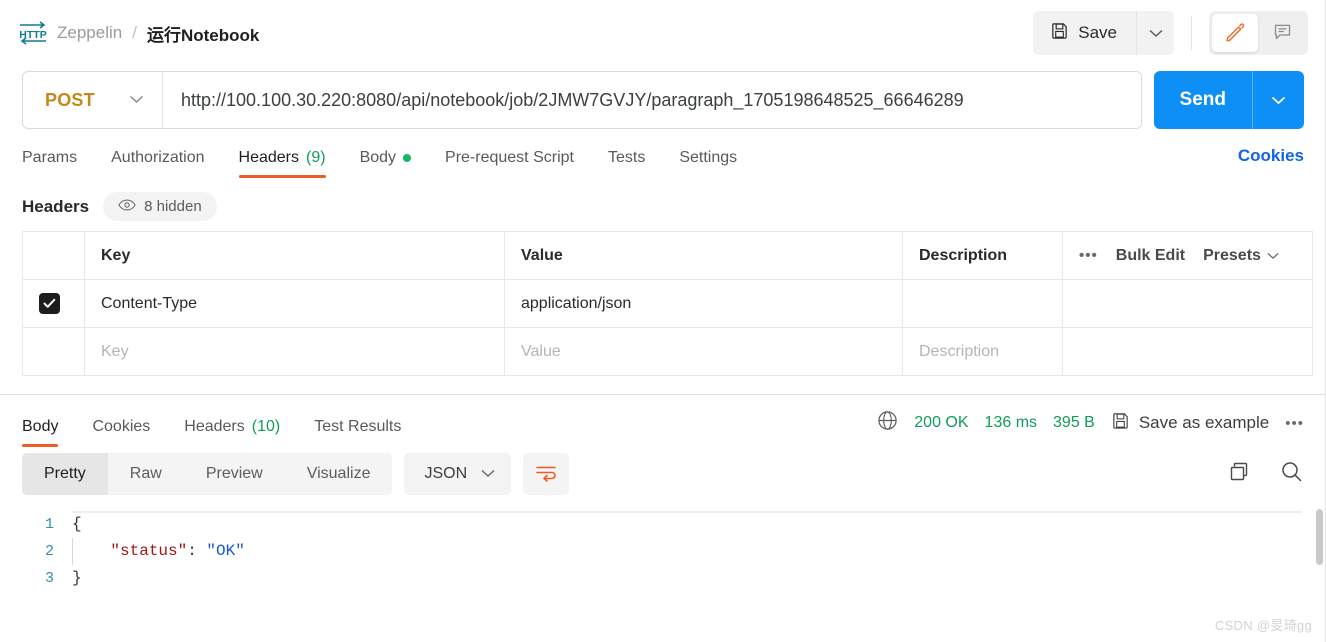  What do you see at coordinates (1187, 351) in the screenshot?
I see `empty-row-actions-cell` at bounding box center [1187, 351].